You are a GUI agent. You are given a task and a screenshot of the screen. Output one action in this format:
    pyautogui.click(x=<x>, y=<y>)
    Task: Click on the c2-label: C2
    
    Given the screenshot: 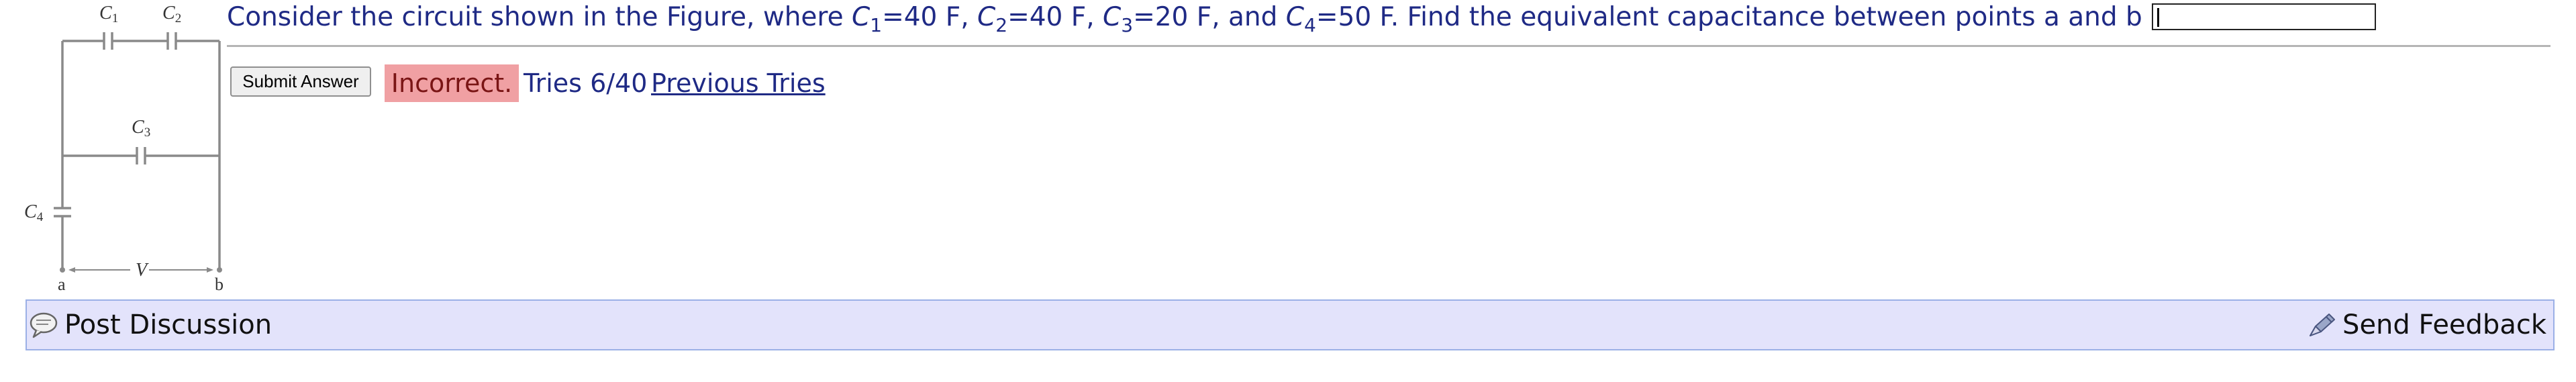 What is the action you would take?
    pyautogui.click(x=171, y=15)
    